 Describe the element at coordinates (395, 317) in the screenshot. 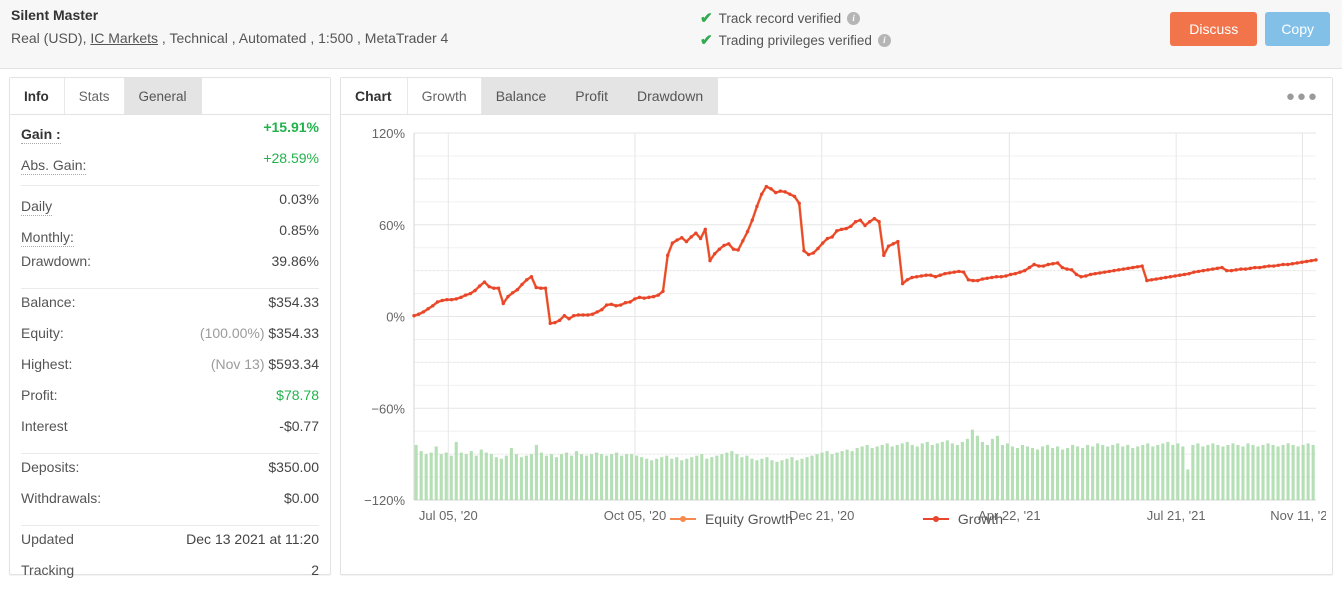

I see `svg-text: 0%` at that location.